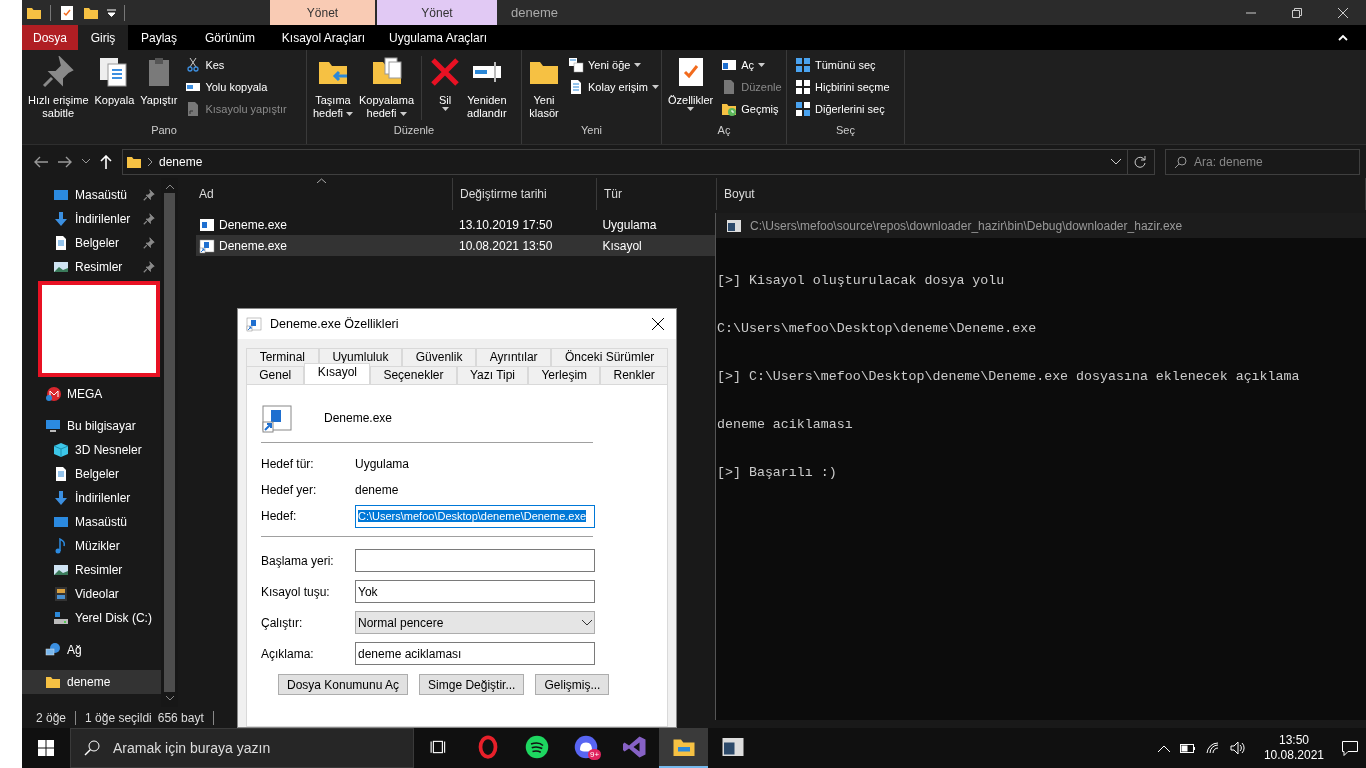  What do you see at coordinates (288, 464) in the screenshot?
I see `field-label: Hedef tür:` at bounding box center [288, 464].